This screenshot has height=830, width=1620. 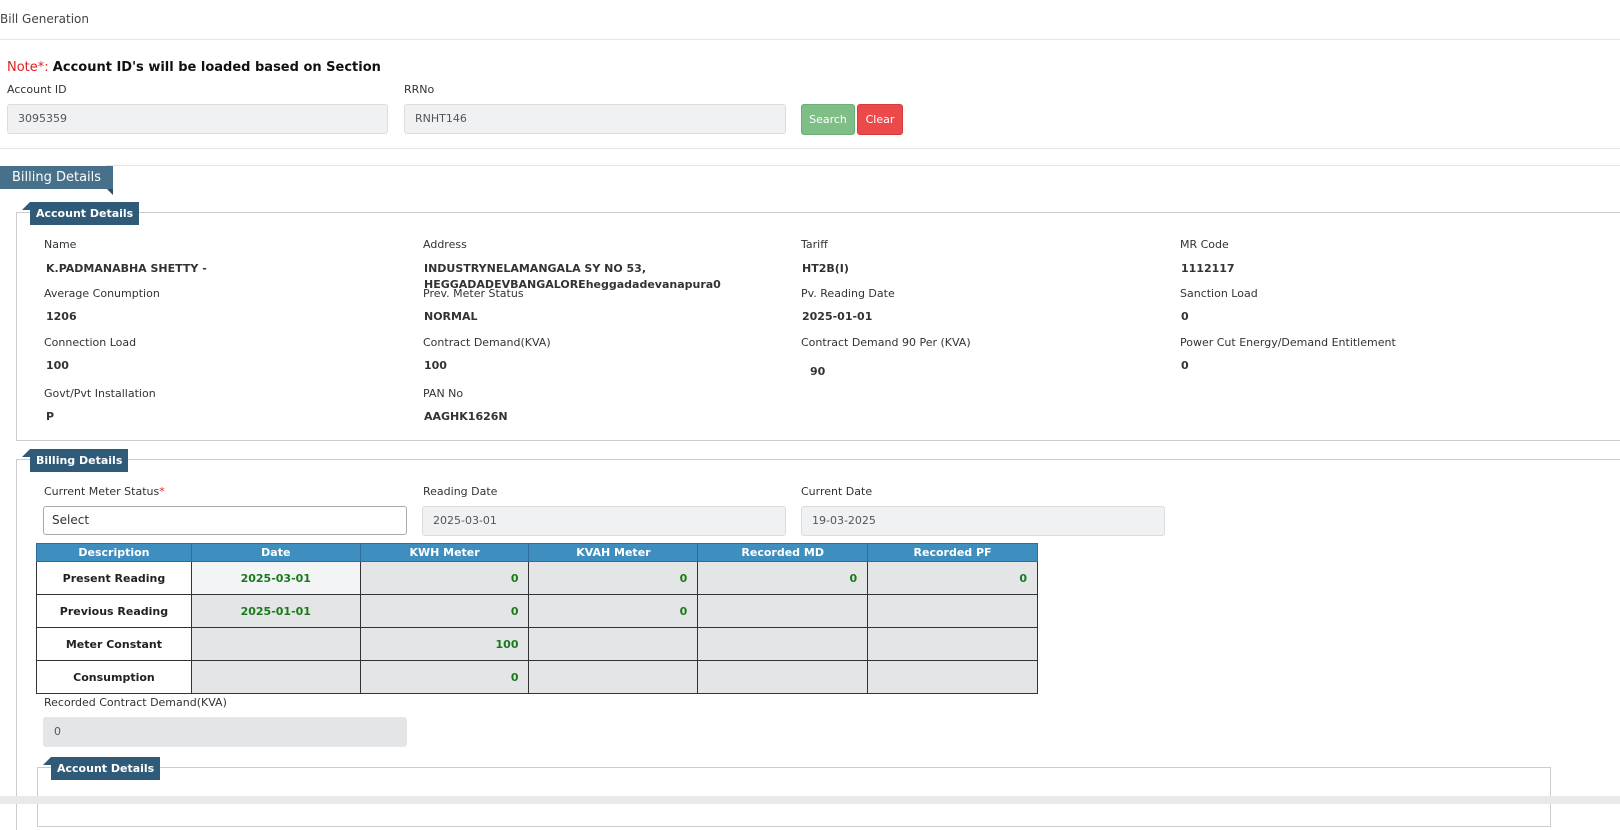 I want to click on col-date: Date, so click(x=275, y=552).